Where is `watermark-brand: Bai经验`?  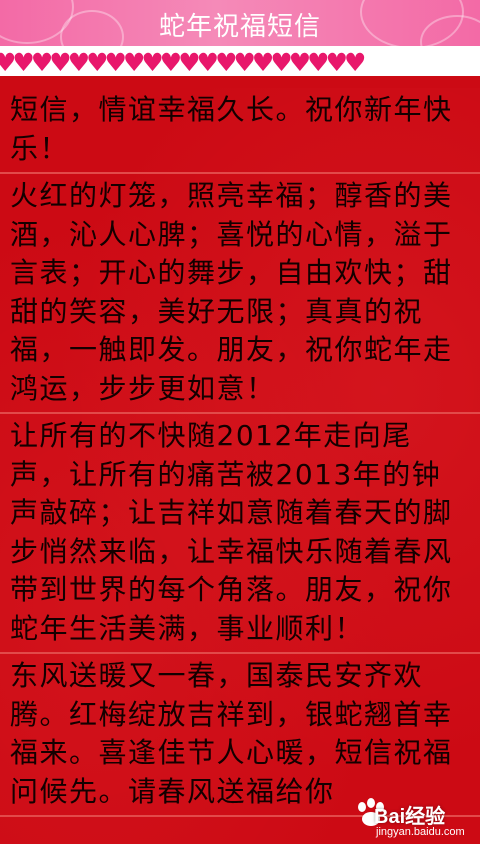
watermark-brand: Bai经验 is located at coordinates (410, 817).